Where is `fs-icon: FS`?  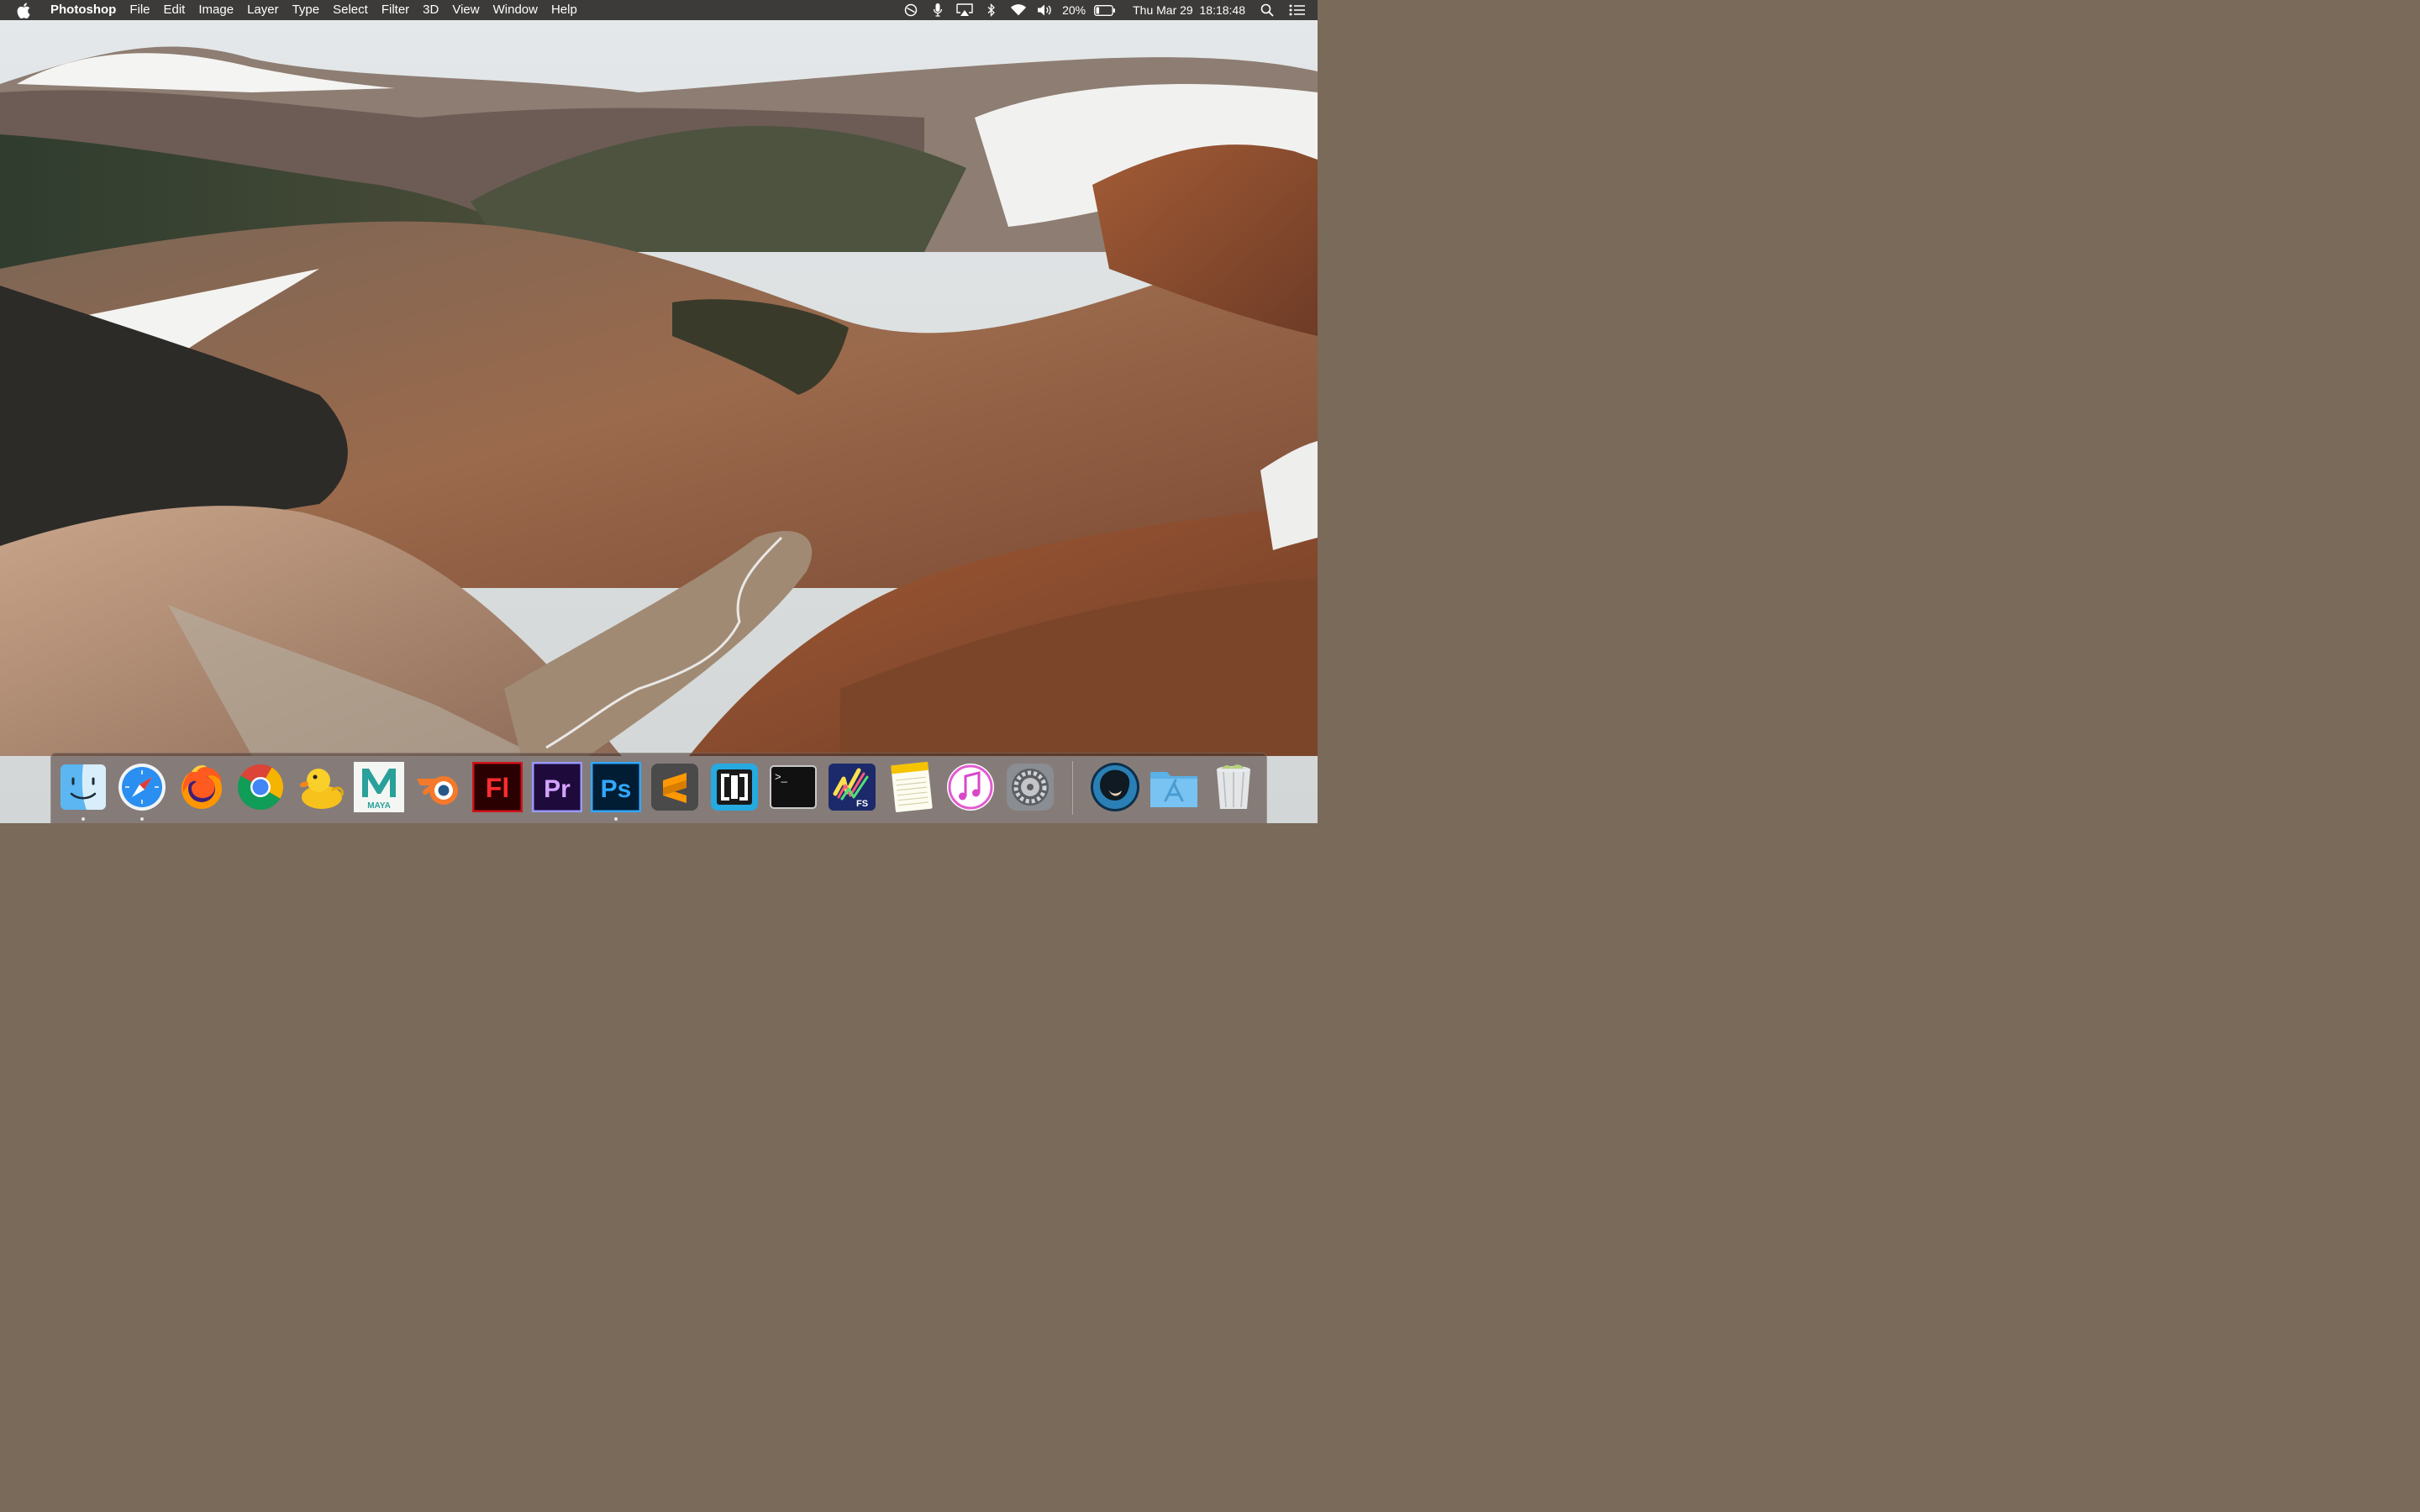
fs-icon: FS is located at coordinates (853, 787).